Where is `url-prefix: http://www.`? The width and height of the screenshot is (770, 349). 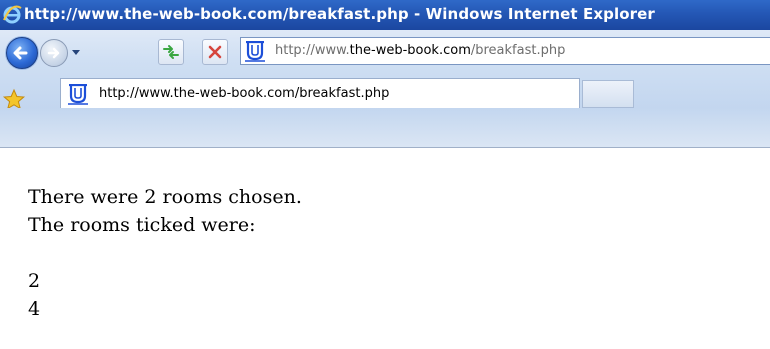 url-prefix: http://www. is located at coordinates (312, 50).